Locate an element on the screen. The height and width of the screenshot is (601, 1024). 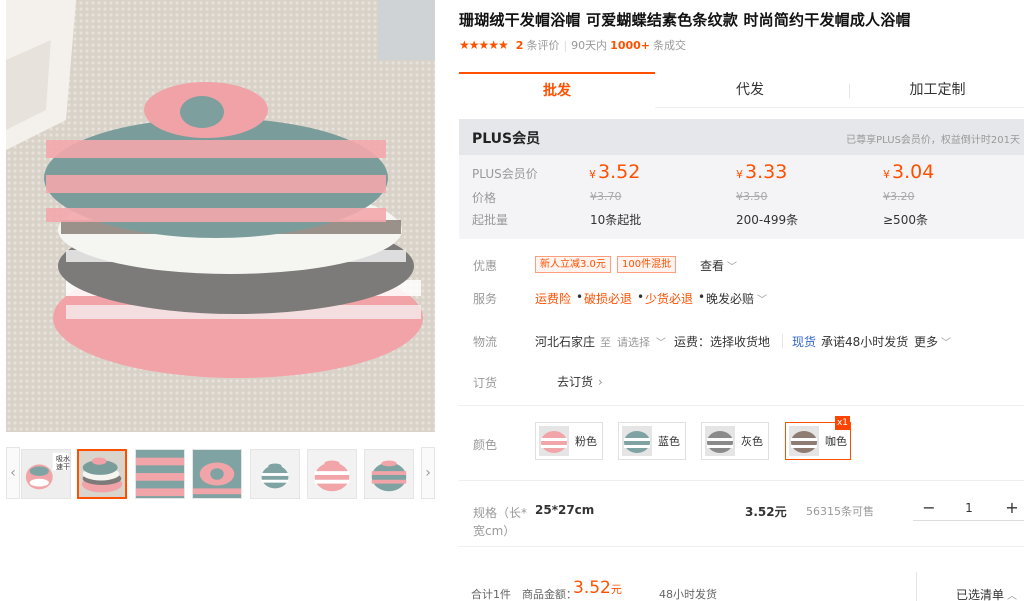
plus-header: PLUS会员 已尊享PLUS会员价，权益倒计时201天 is located at coordinates (741, 137).